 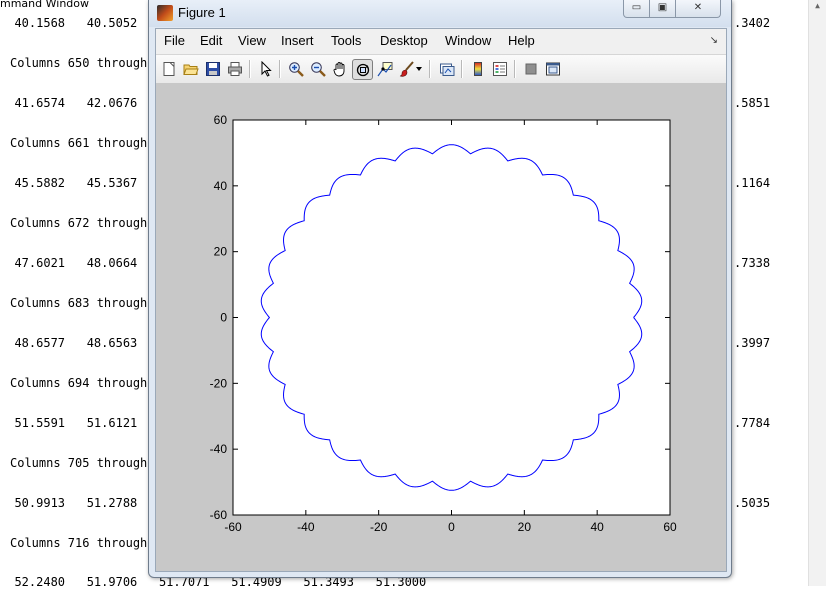 What do you see at coordinates (419, 69) in the screenshot?
I see `brush-dropdown-arrow-icon` at bounding box center [419, 69].